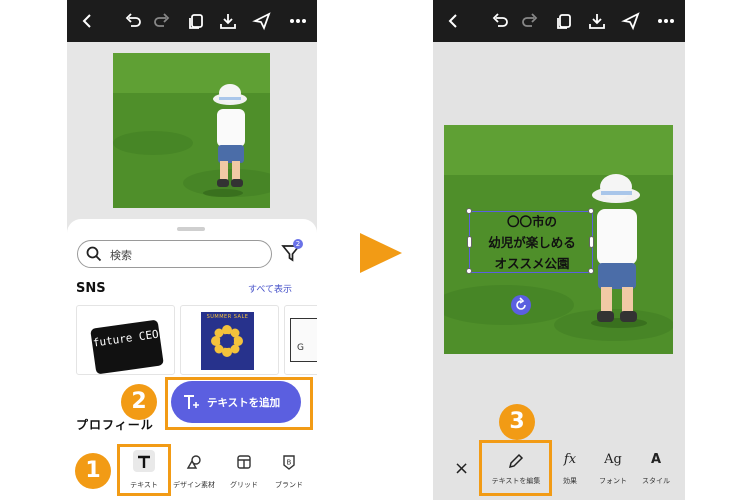 The image size is (750, 500). I want to click on summer-sale-label: SUMMER SALE, so click(227, 317).